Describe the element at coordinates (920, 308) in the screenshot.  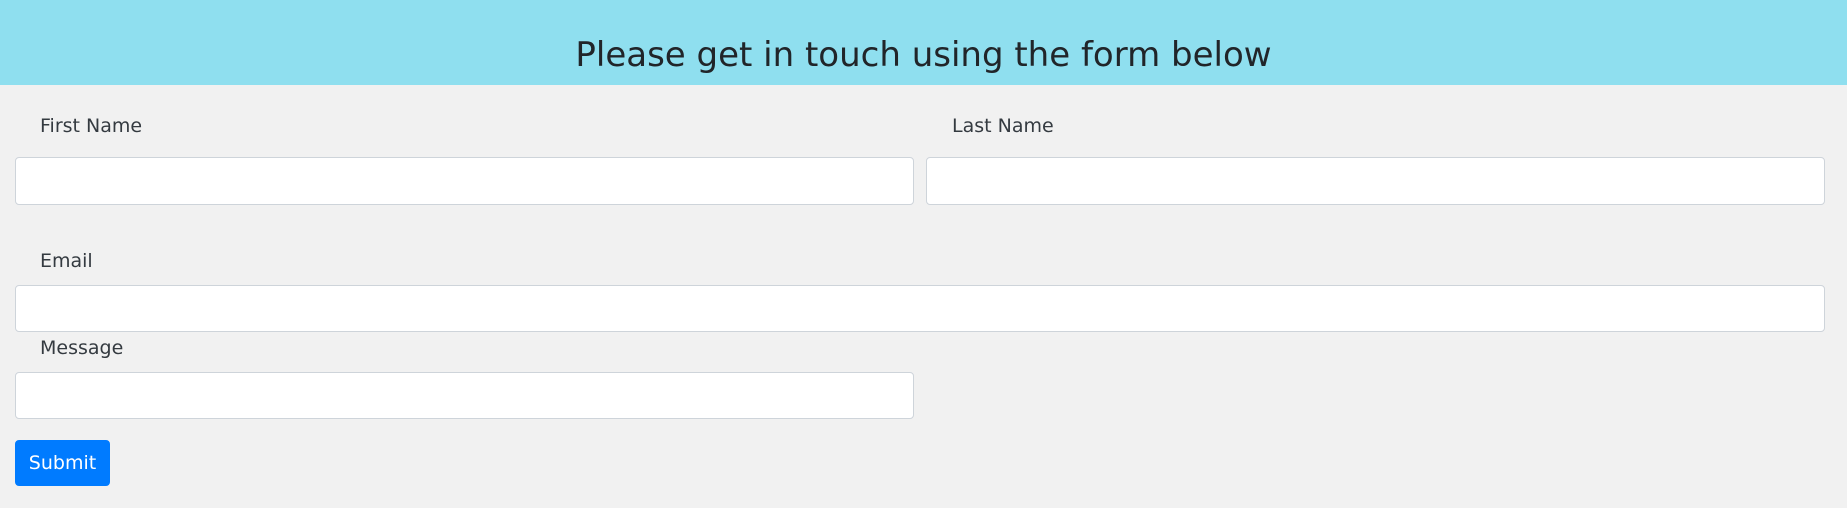
I see `email-input` at that location.